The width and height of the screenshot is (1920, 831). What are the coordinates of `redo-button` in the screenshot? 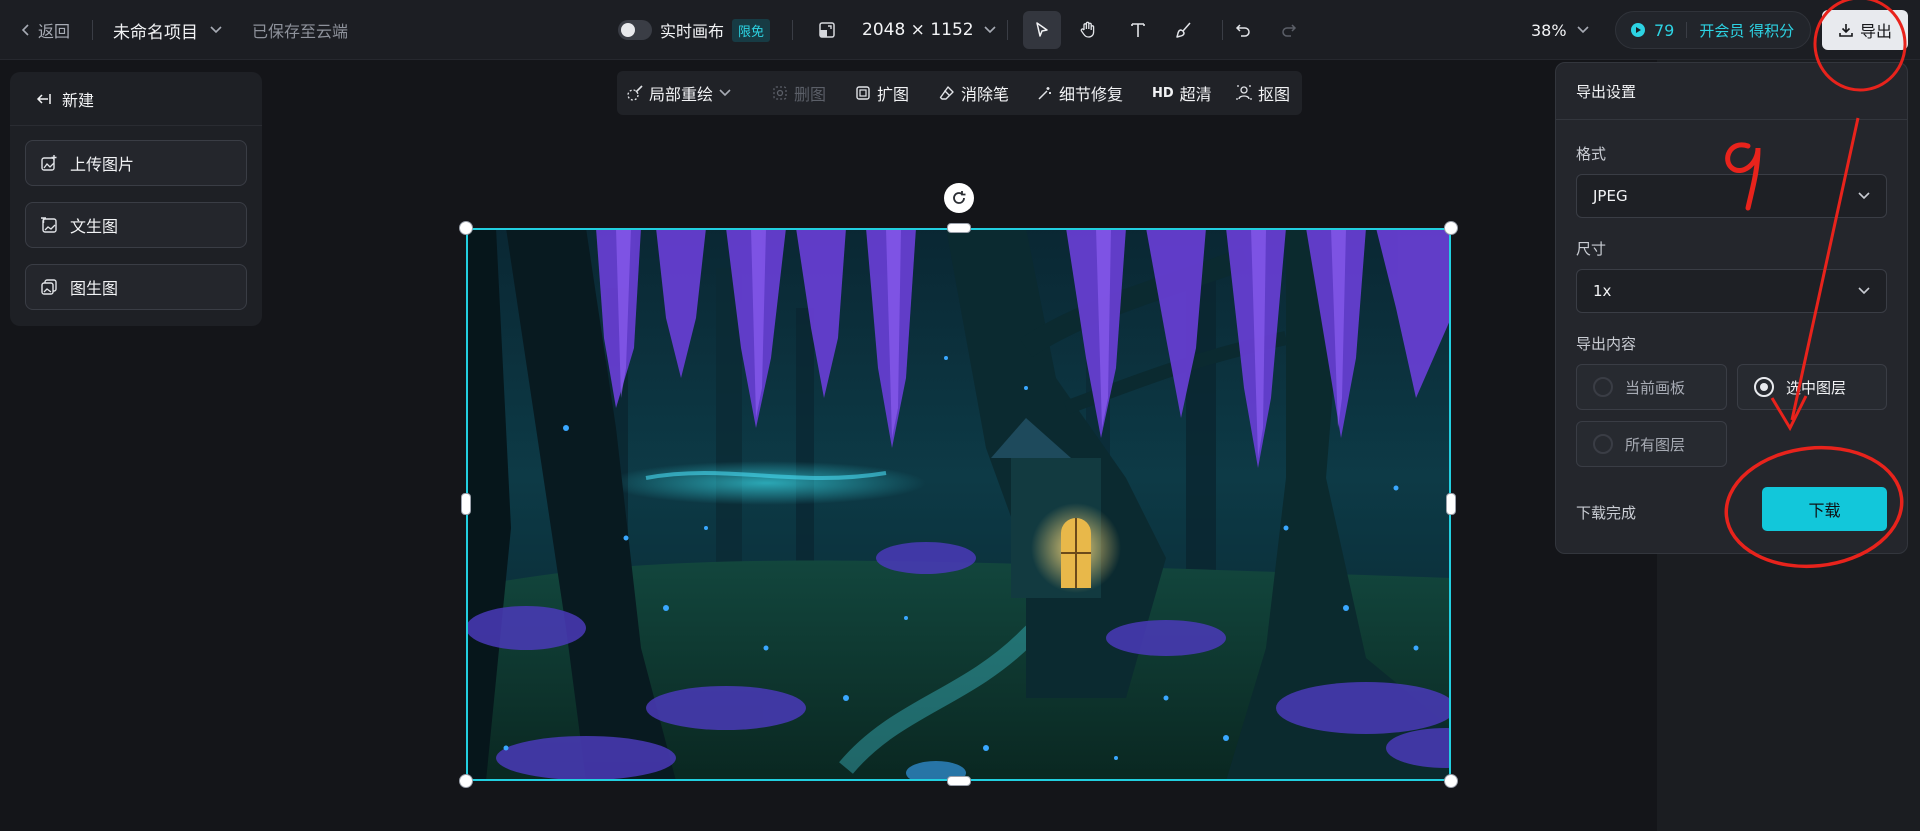 It's located at (1289, 30).